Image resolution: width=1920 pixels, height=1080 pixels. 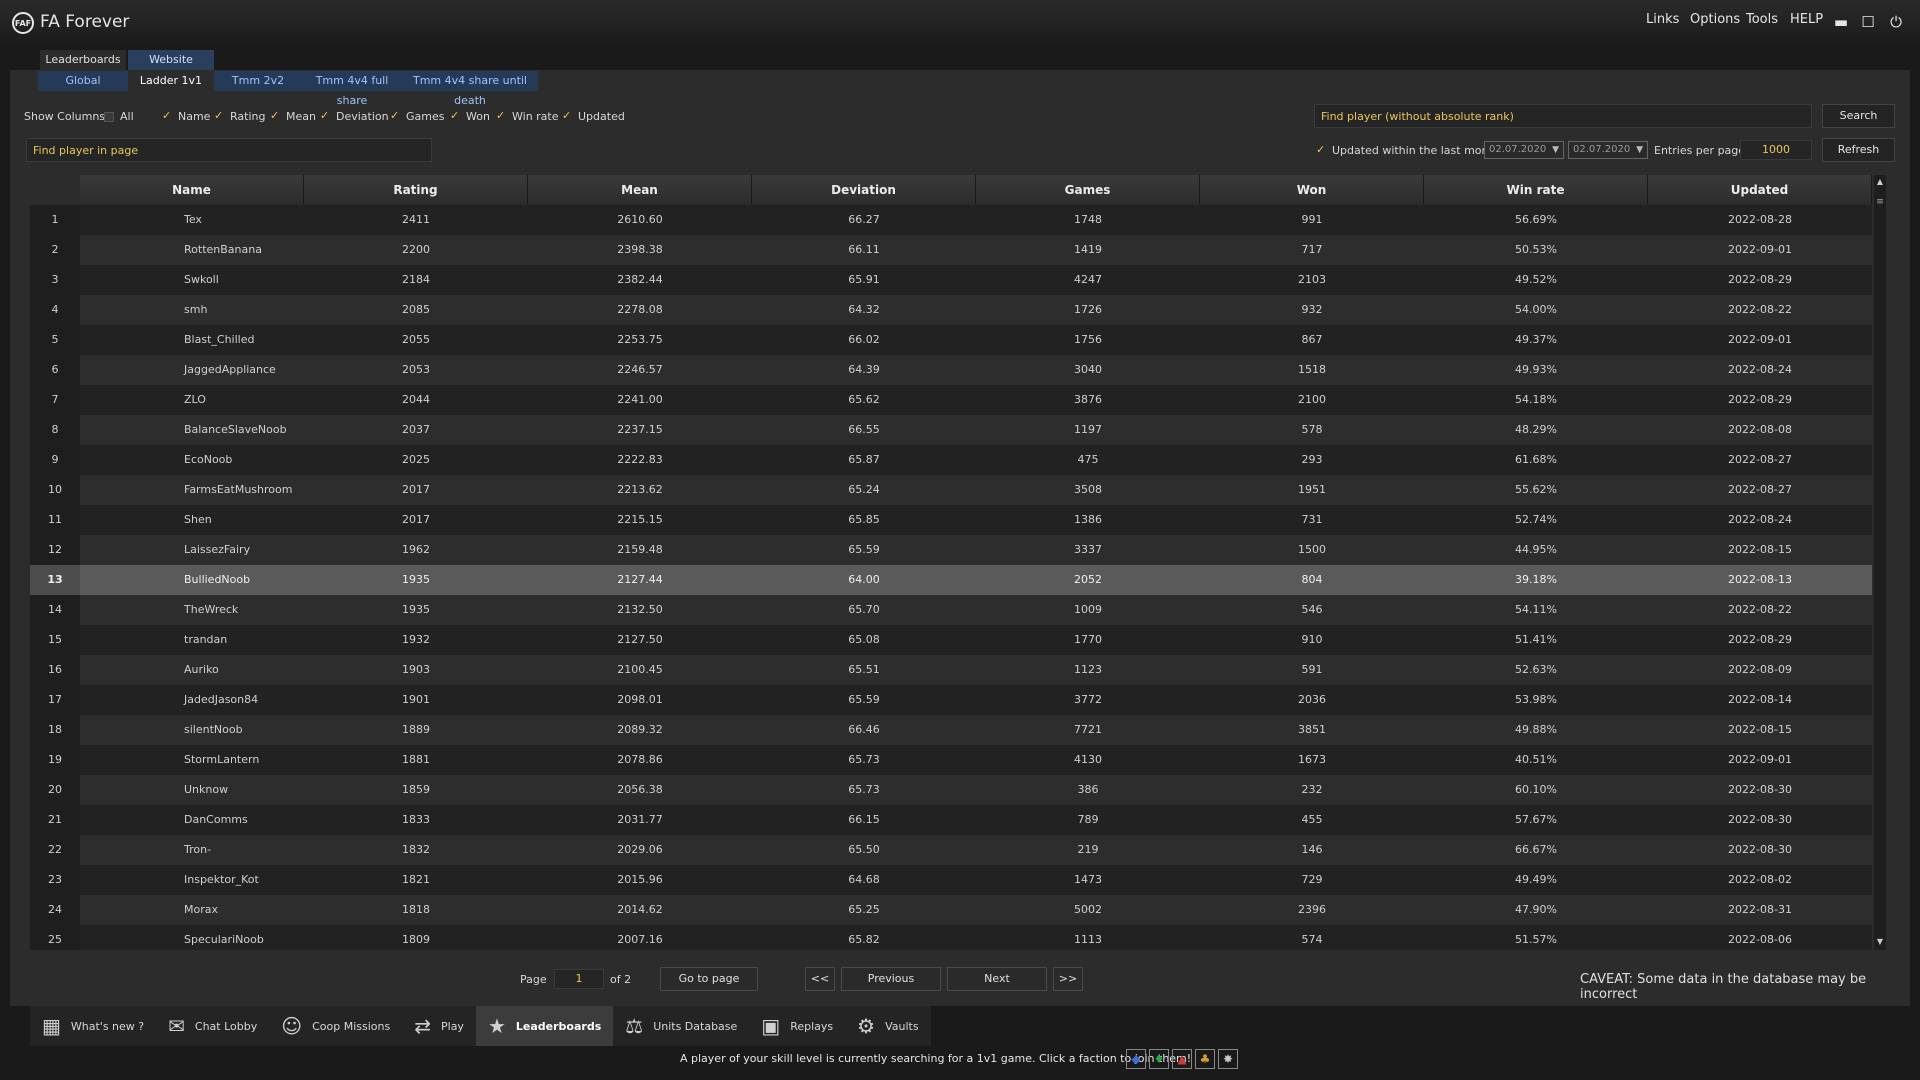 What do you see at coordinates (527, 116) in the screenshot?
I see `column-toggle-win-rate: Win rate` at bounding box center [527, 116].